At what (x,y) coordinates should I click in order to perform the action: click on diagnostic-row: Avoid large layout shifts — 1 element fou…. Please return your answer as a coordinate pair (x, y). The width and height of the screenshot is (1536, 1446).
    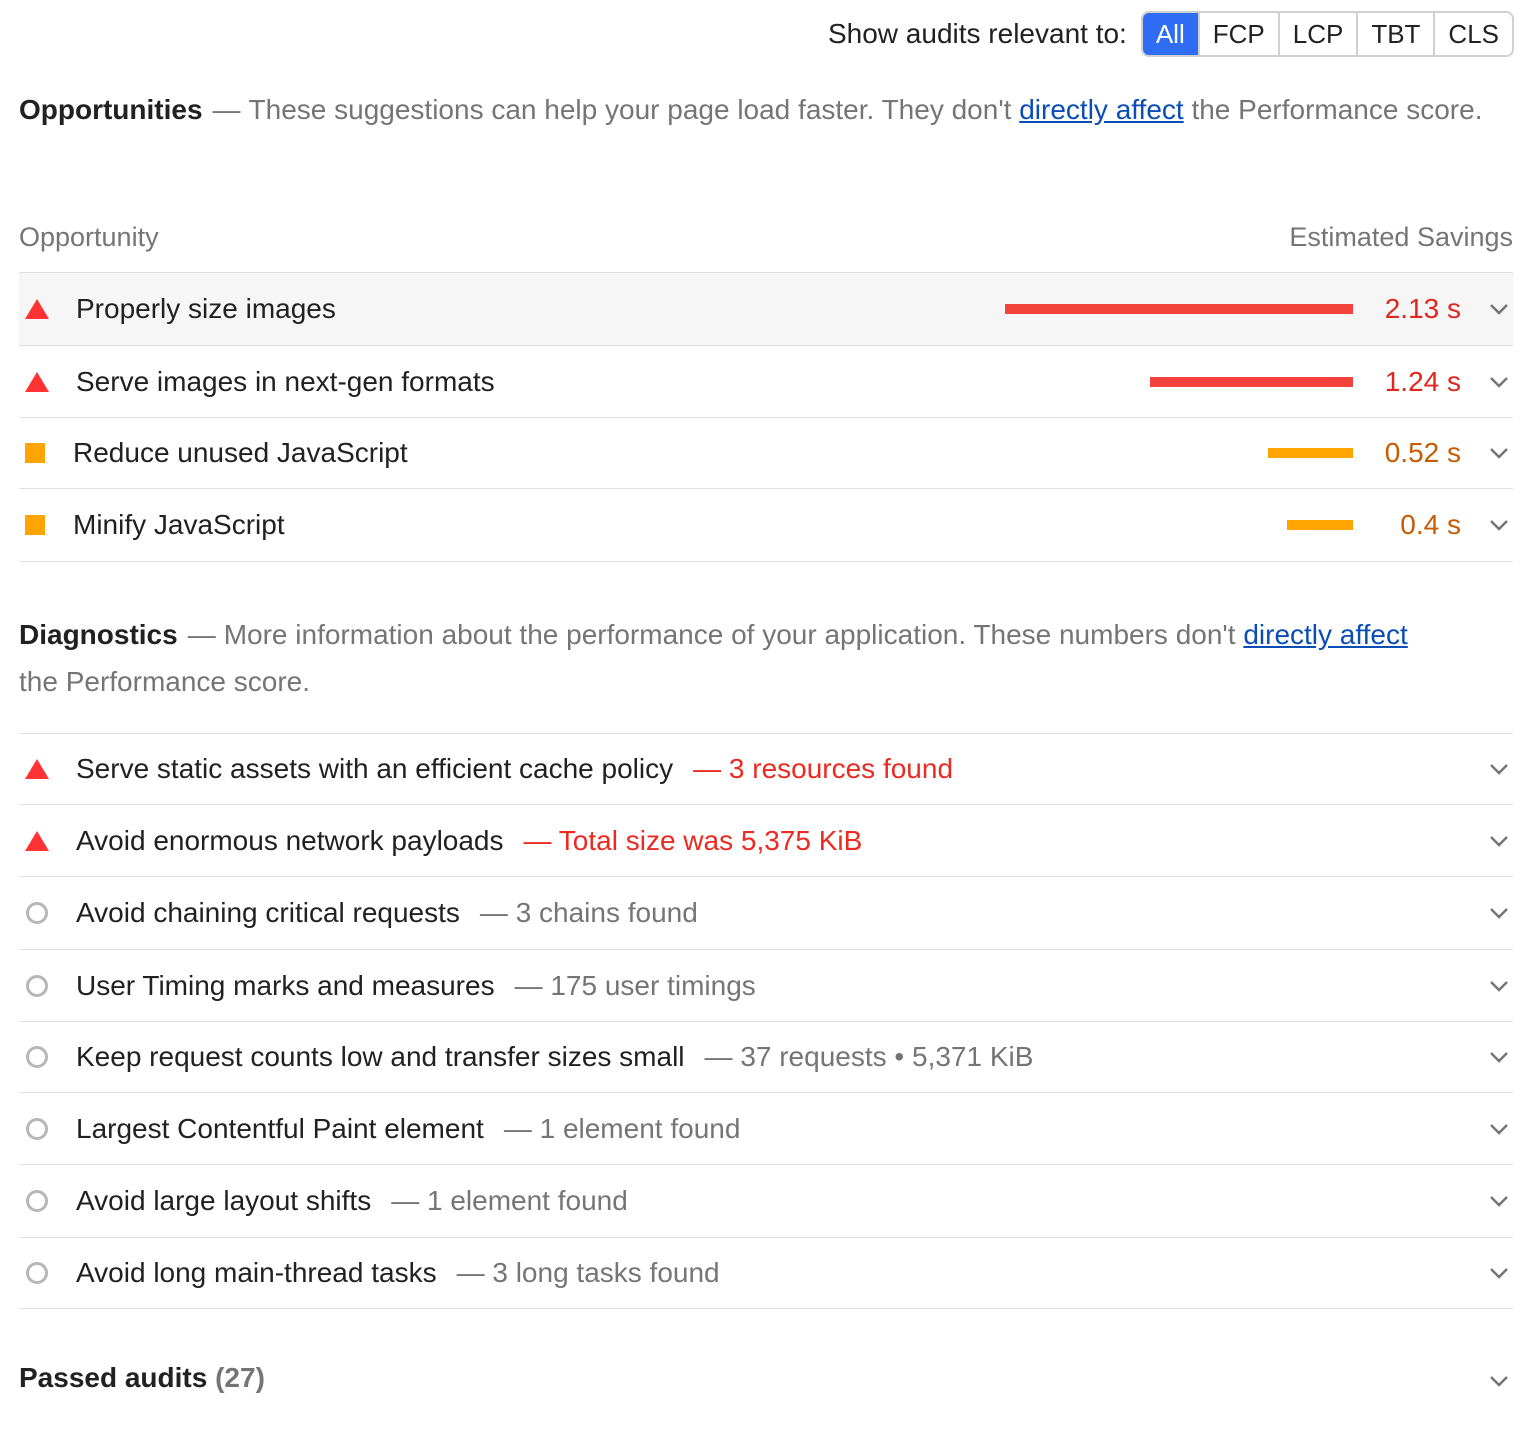
    Looking at the image, I should click on (766, 1201).